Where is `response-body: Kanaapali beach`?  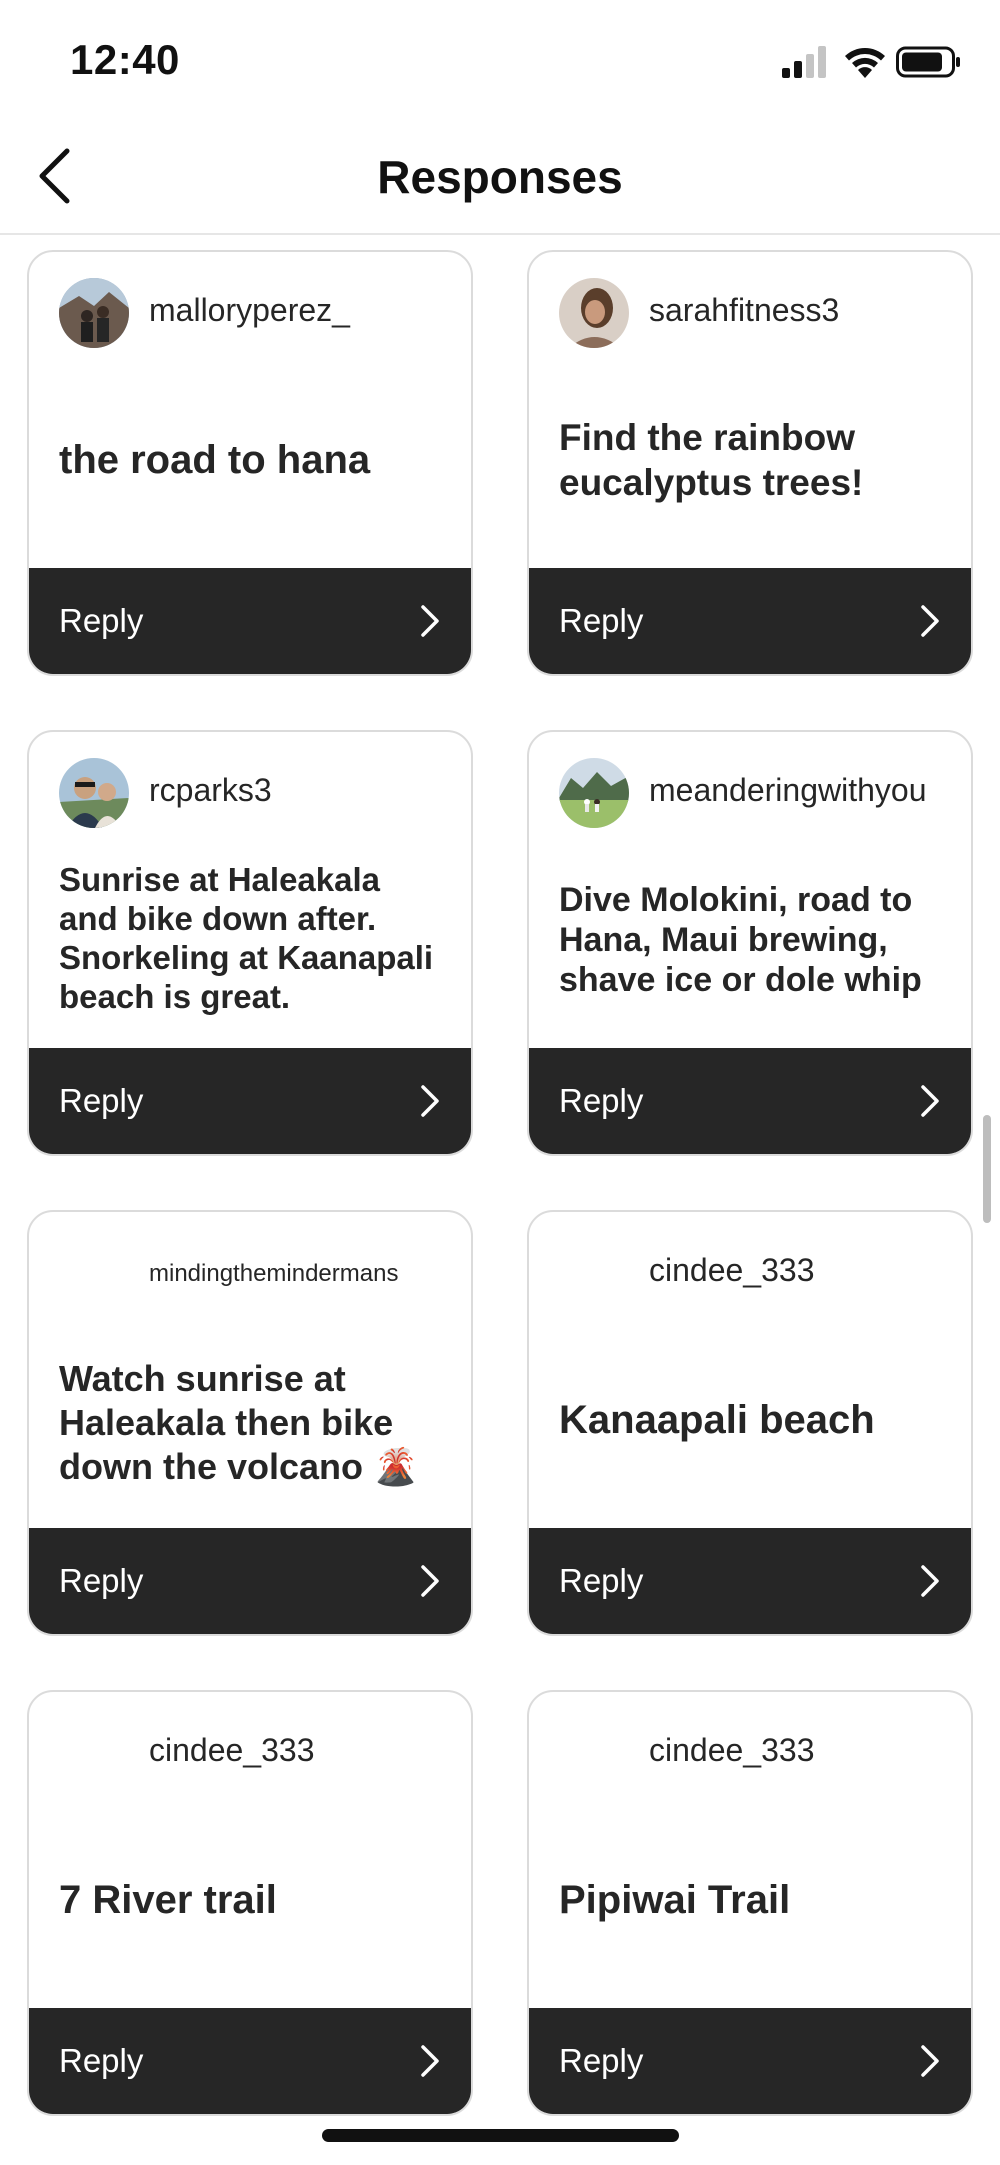
response-body: Kanaapali beach is located at coordinates (752, 1420).